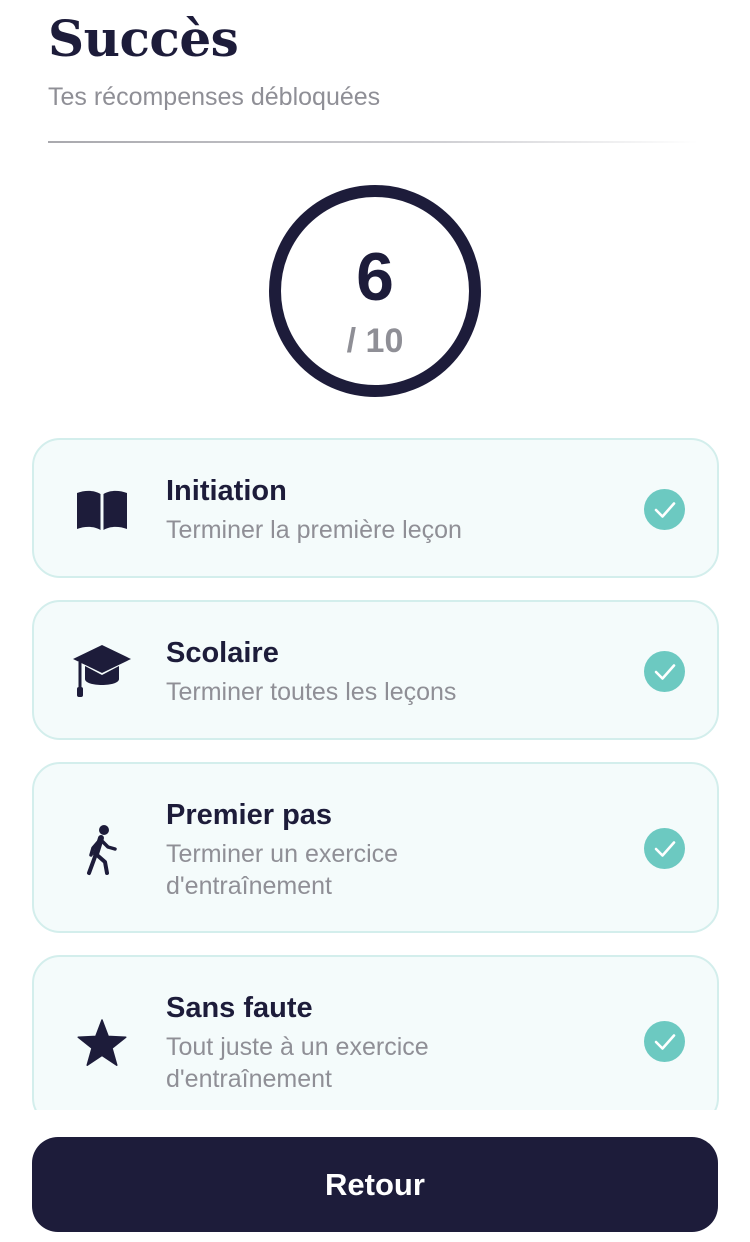 This screenshot has height=1242, width=750. I want to click on progress-counter: 6 / 10, so click(375, 291).